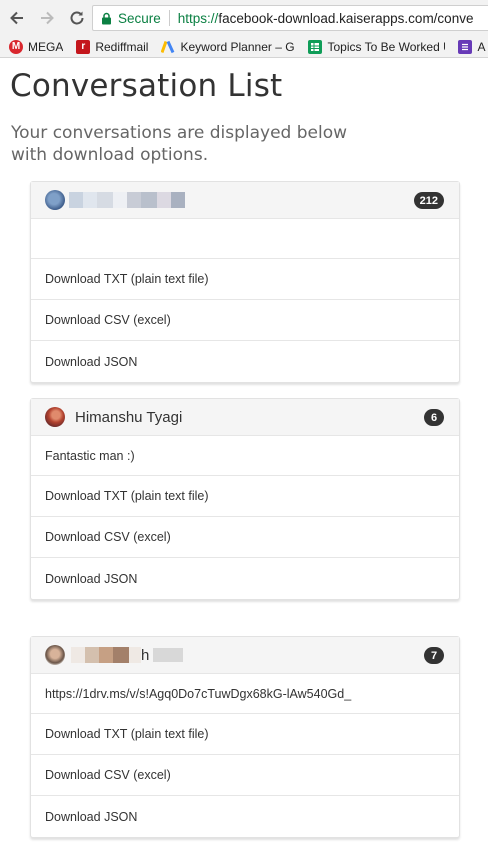  Describe the element at coordinates (245, 655) in the screenshot. I see `conversation-header: h 7` at that location.